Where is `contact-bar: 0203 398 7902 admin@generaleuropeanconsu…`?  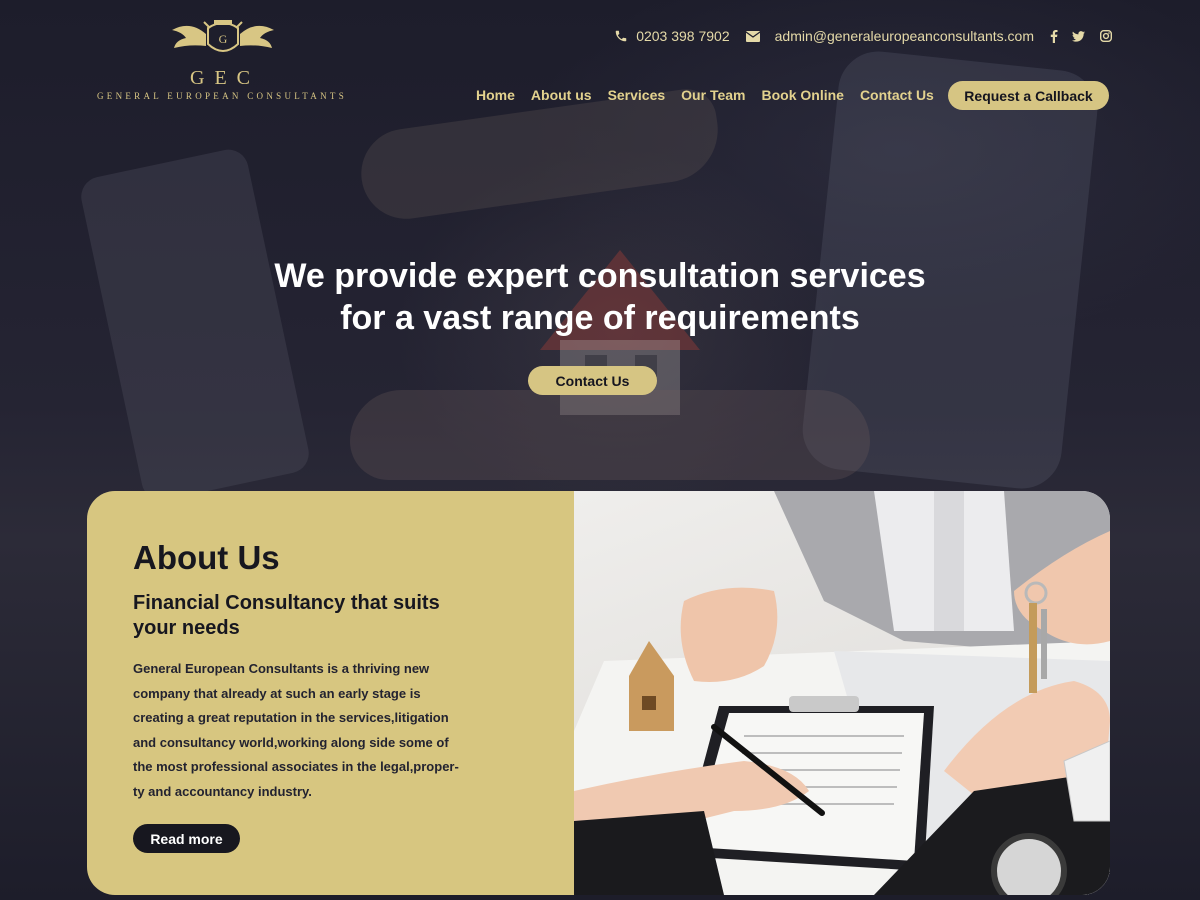 contact-bar: 0203 398 7902 admin@generaleuropeanconsu… is located at coordinates (863, 36).